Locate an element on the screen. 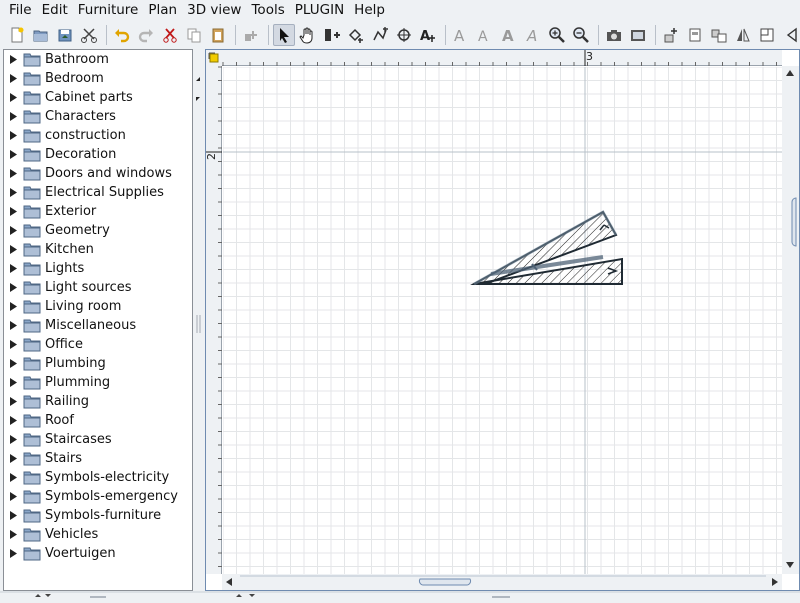 Image resolution: width=800 pixels, height=603 pixels. zoom-out-icon is located at coordinates (581, 35).